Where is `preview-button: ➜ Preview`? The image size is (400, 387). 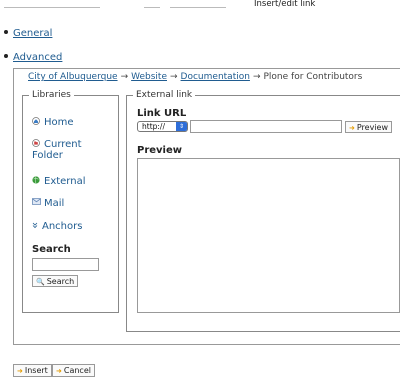 preview-button: ➜ Preview is located at coordinates (369, 127).